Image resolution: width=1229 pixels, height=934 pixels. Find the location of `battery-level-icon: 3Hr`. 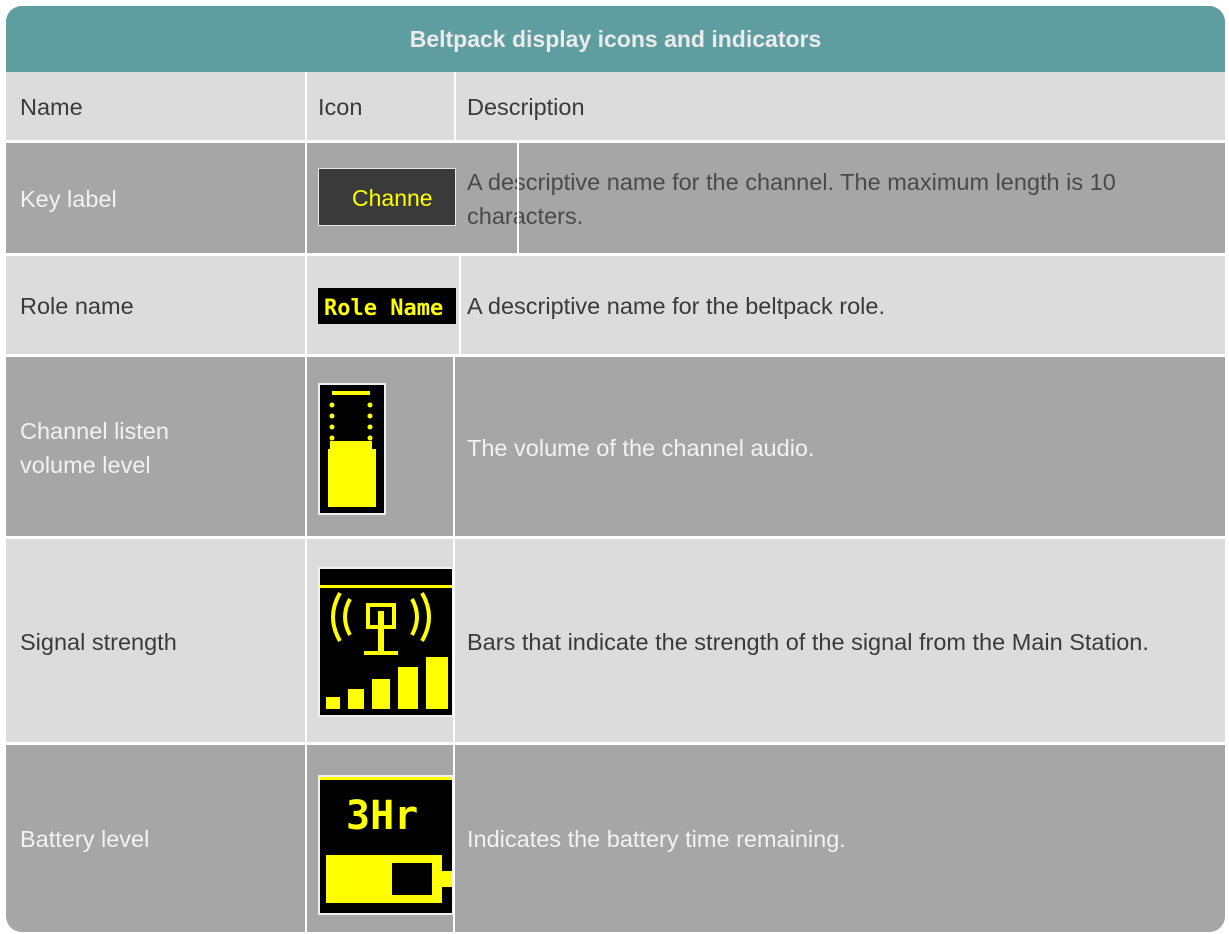

battery-level-icon: 3Hr is located at coordinates (386, 845).